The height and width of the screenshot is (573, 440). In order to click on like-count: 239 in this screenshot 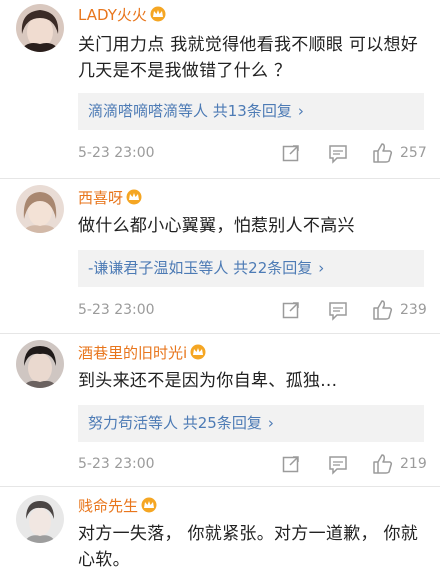, I will do `click(413, 310)`.